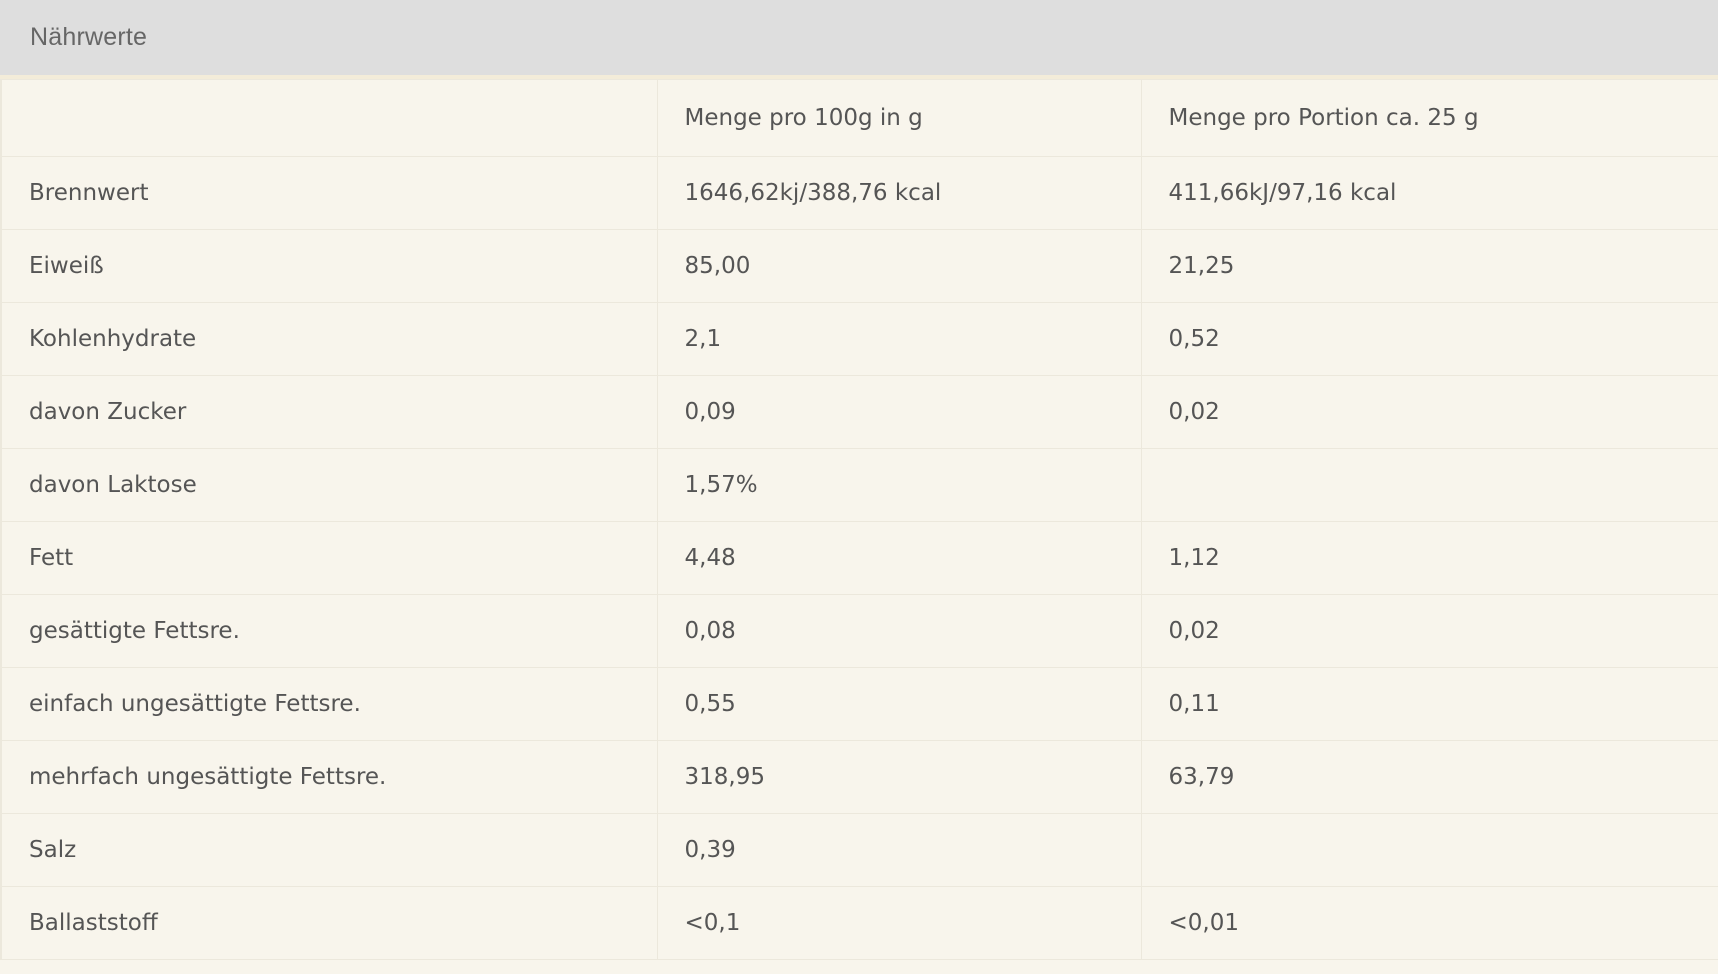  Describe the element at coordinates (329, 193) in the screenshot. I see `nutrient-name: Brennwert` at that location.